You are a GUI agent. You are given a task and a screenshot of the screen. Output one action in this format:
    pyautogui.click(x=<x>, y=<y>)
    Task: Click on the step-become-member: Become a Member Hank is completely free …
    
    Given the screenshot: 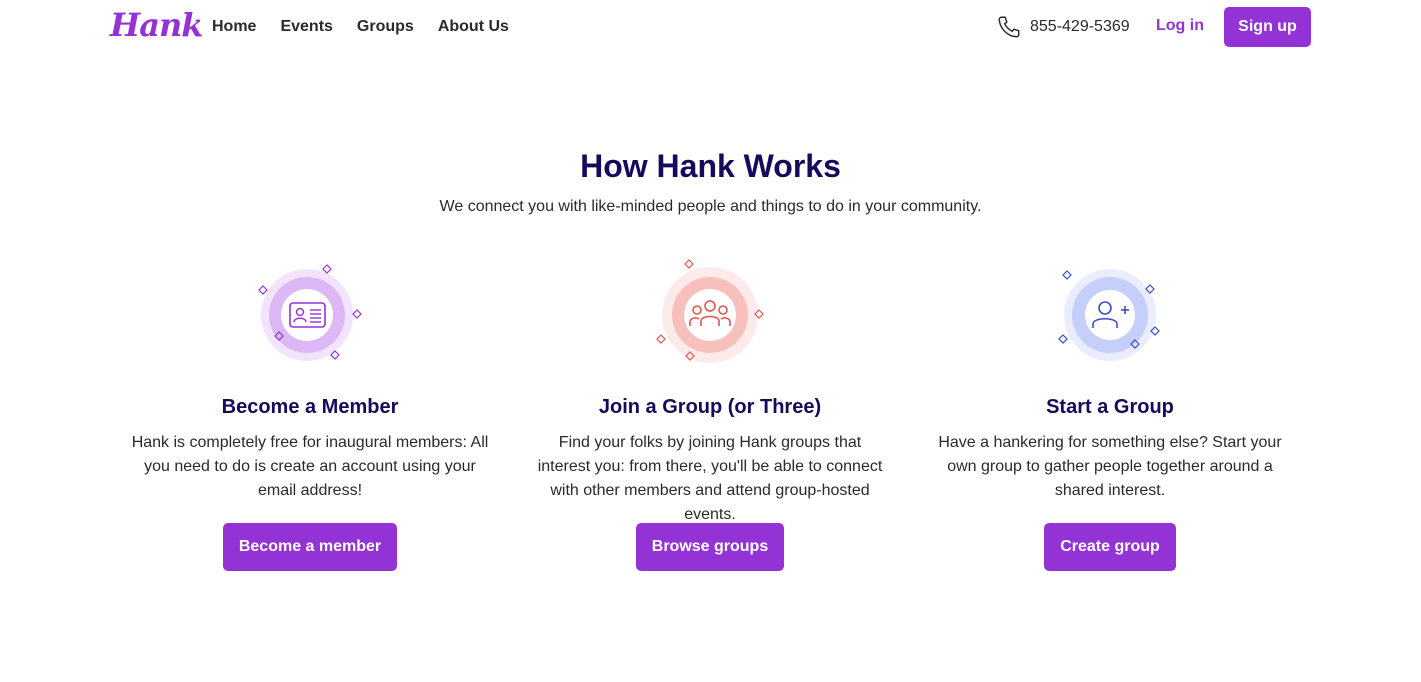 What is the action you would take?
    pyautogui.click(x=310, y=414)
    